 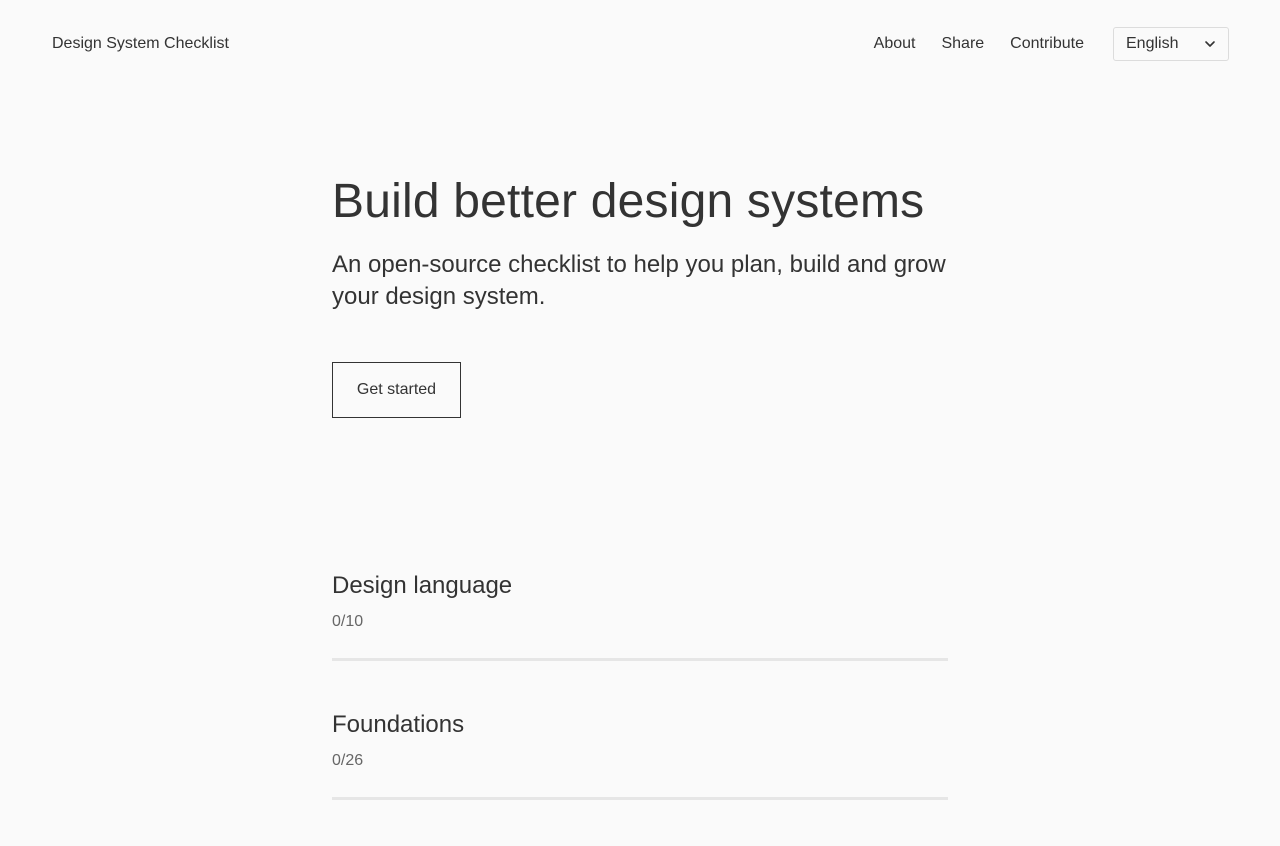 I want to click on section-divider, so click(x=640, y=659).